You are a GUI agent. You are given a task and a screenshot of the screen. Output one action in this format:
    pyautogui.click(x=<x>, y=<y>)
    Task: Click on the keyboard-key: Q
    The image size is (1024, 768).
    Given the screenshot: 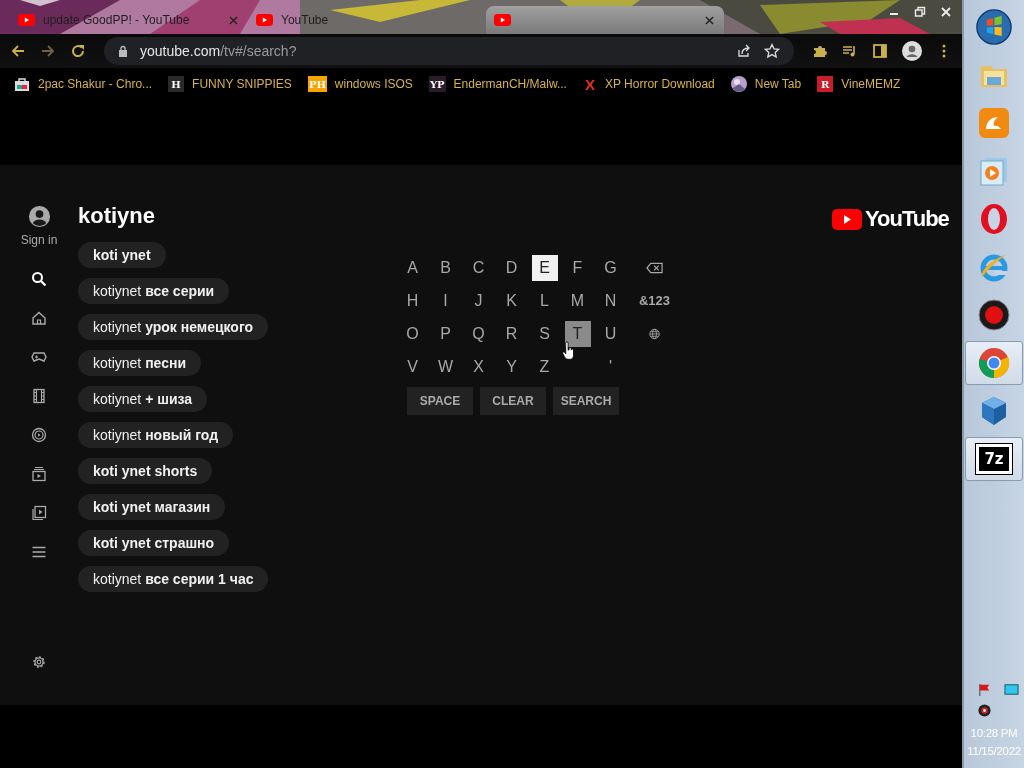 What is the action you would take?
    pyautogui.click(x=478, y=333)
    